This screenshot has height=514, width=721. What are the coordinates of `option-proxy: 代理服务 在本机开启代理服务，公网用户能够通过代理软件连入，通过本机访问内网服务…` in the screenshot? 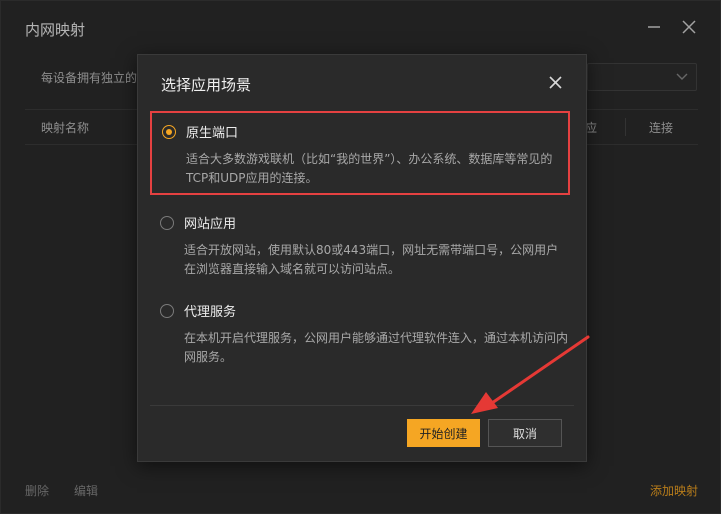 It's located at (360, 335).